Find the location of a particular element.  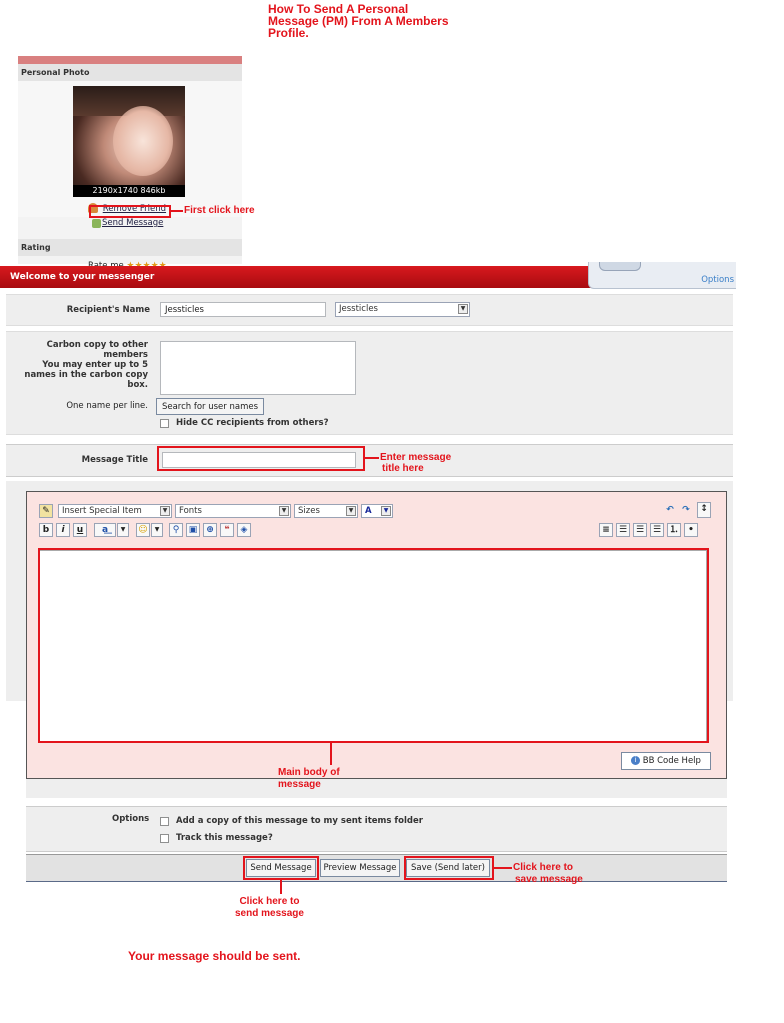

sizes-select: Sizes ▼ is located at coordinates (326, 511).